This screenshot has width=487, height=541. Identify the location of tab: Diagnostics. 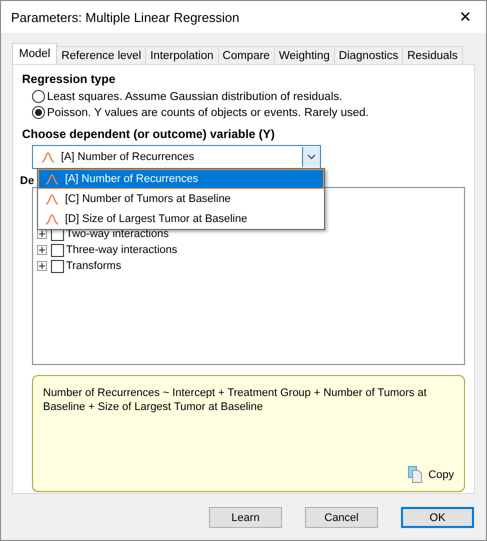
(369, 55).